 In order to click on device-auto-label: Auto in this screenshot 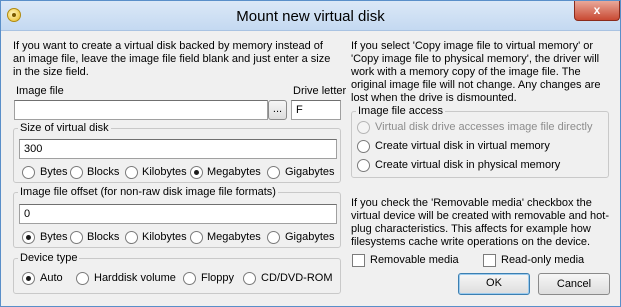, I will do `click(51, 278)`.